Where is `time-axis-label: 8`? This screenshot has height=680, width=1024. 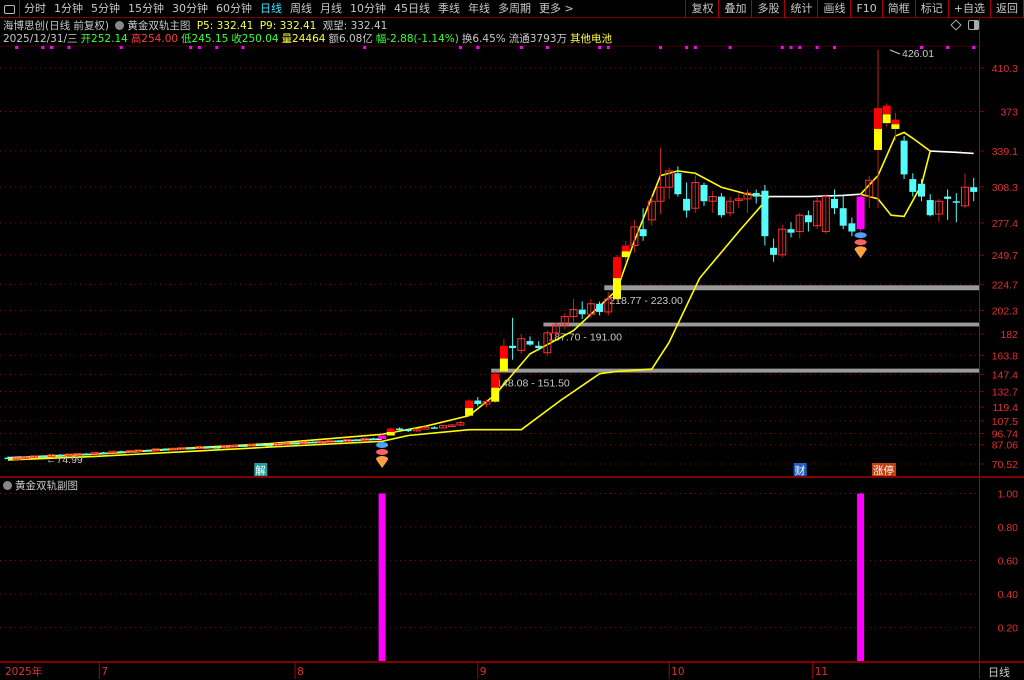 time-axis-label: 8 is located at coordinates (300, 672).